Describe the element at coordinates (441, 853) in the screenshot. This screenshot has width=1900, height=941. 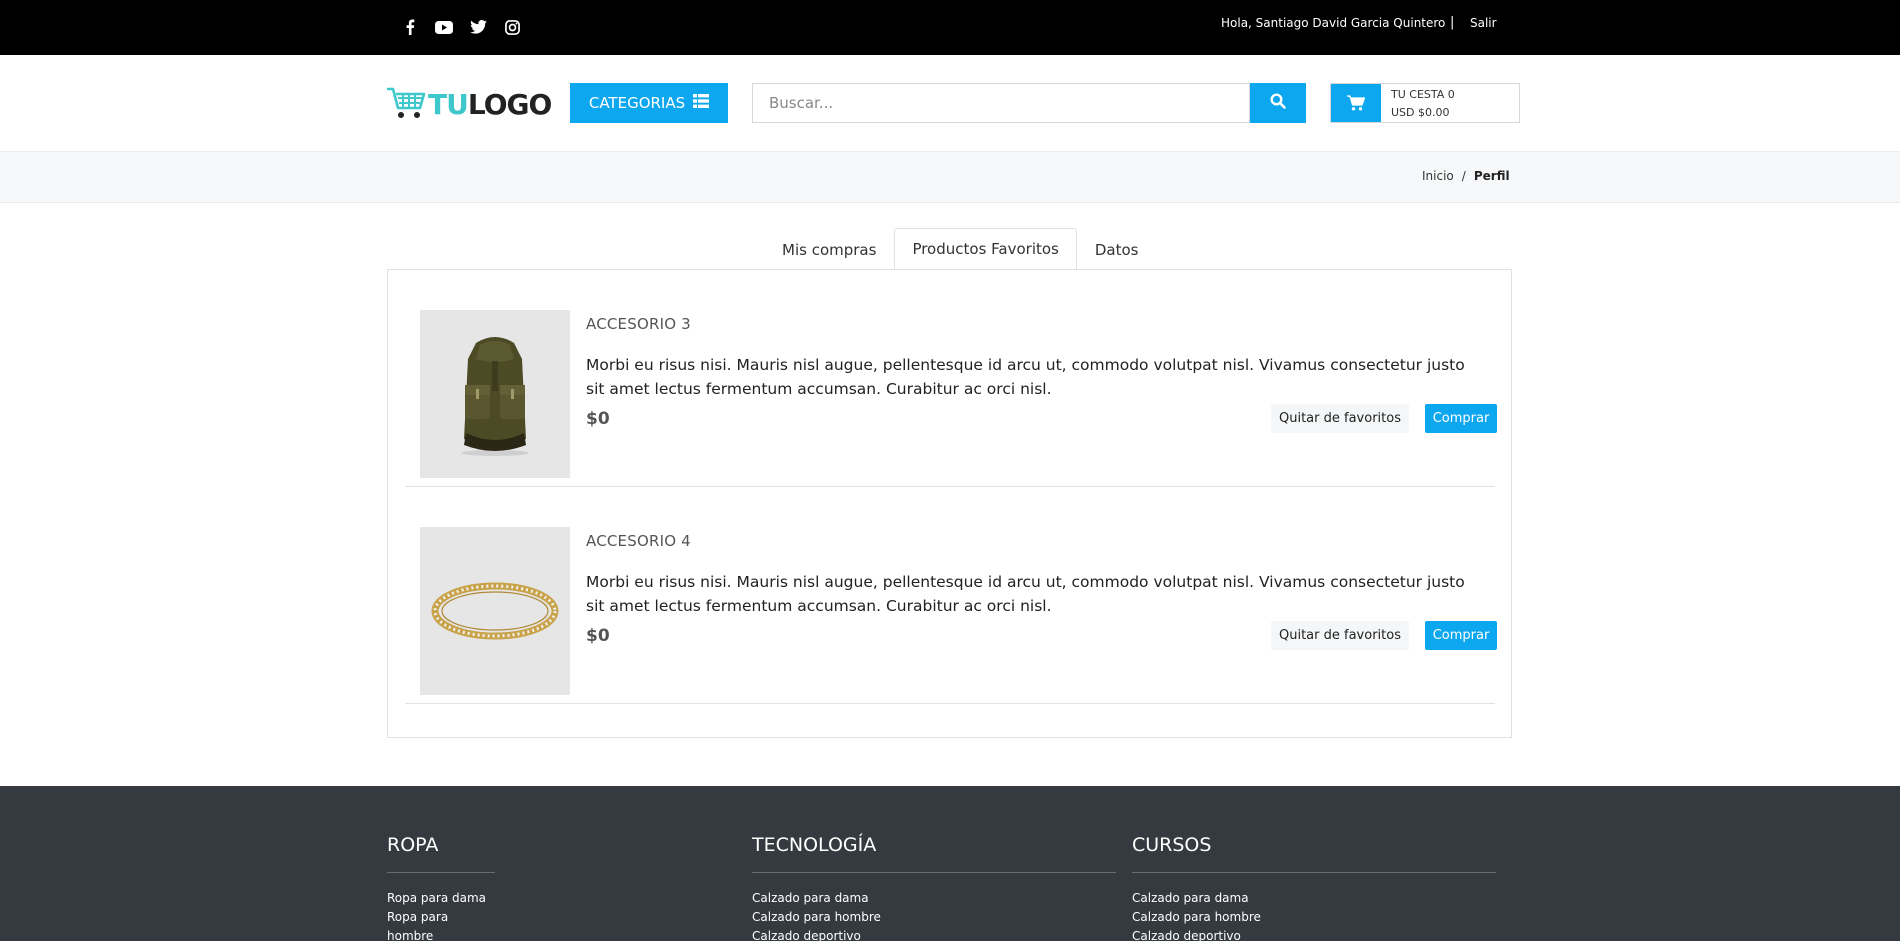
I see `footer-heading: ROPA` at that location.